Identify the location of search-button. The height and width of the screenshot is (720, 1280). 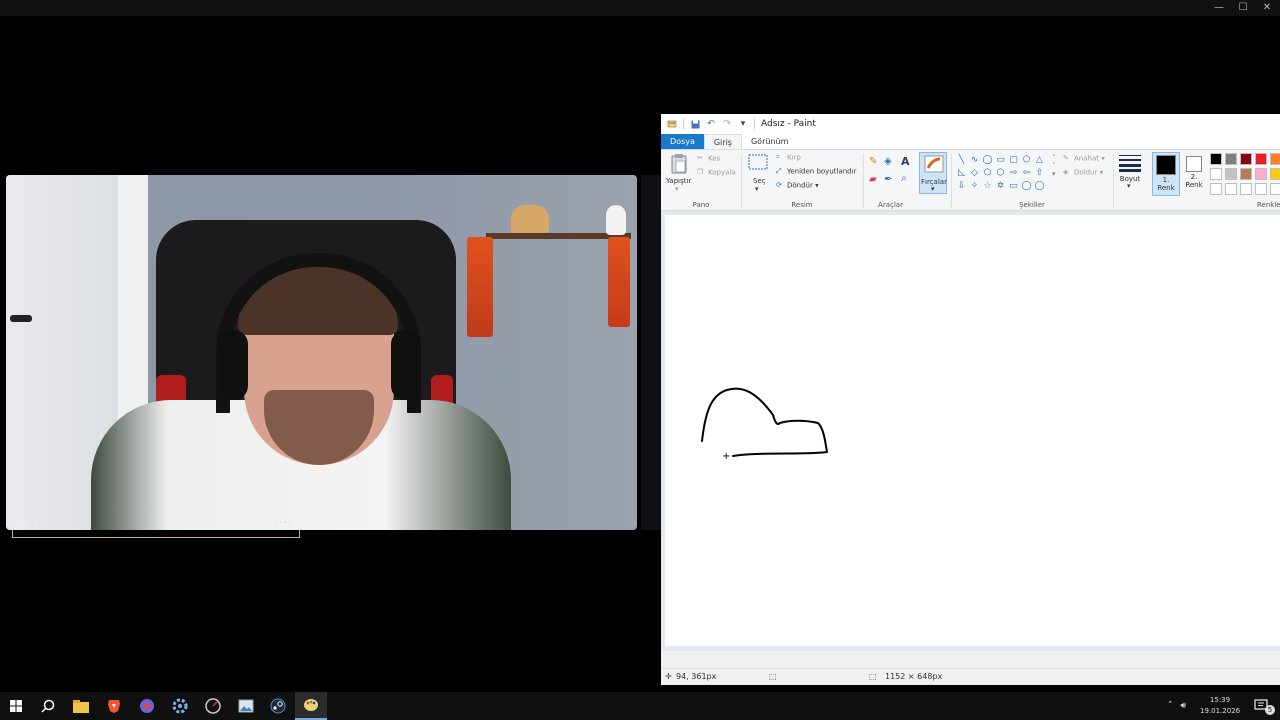
(48, 706).